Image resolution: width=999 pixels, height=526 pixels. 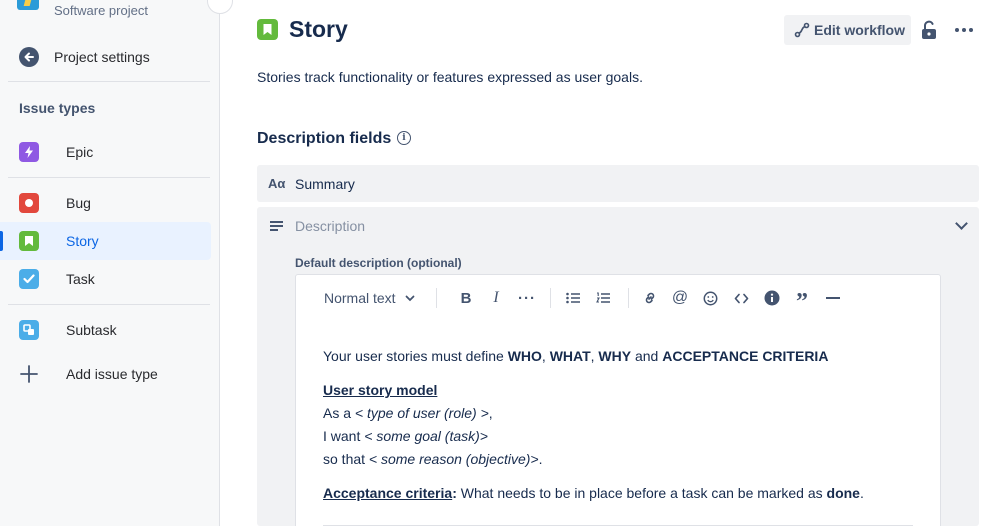 What do you see at coordinates (29, 57) in the screenshot?
I see `arrow-left-icon` at bounding box center [29, 57].